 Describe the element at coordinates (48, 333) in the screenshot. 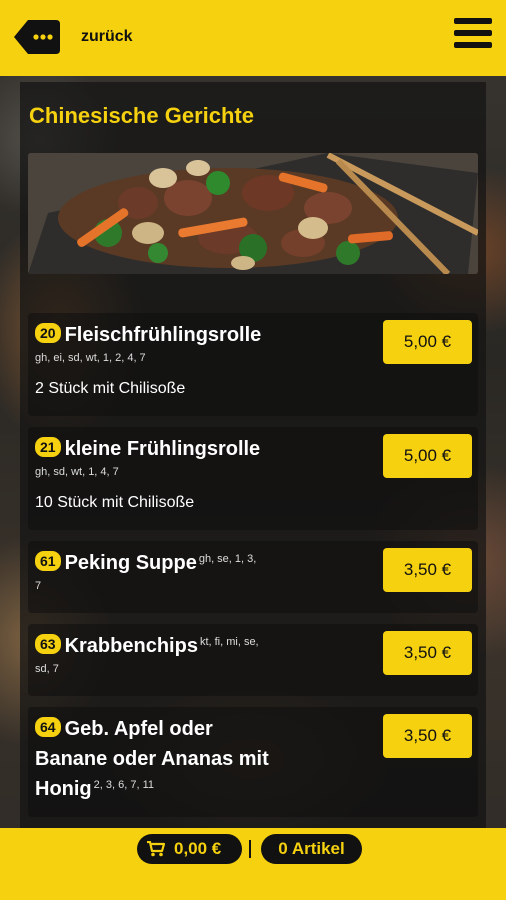

I see `item-number-badge: 20` at that location.